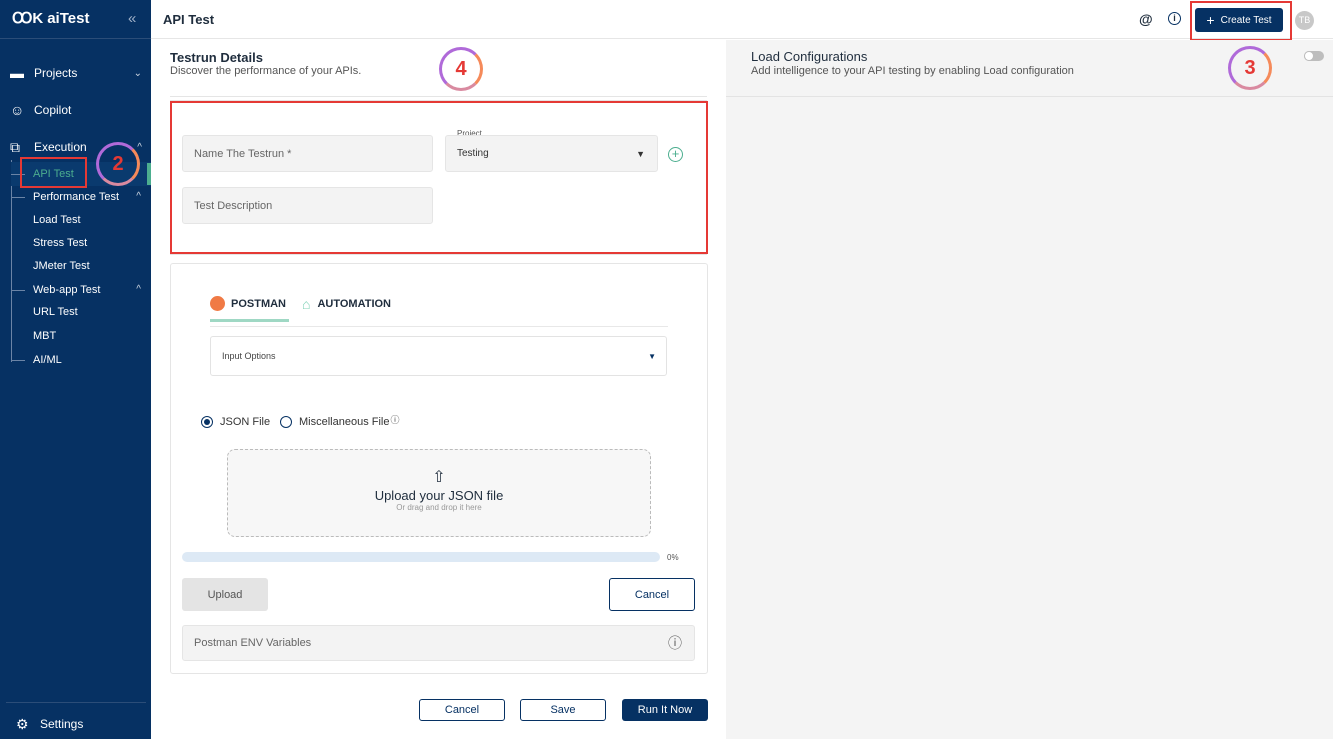 This screenshot has height=739, width=1333. What do you see at coordinates (439, 477) in the screenshot?
I see `upload-icon: ⇧` at bounding box center [439, 477].